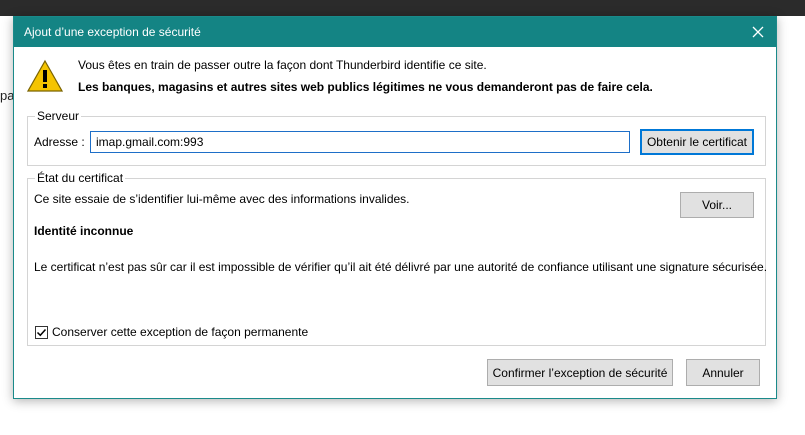  What do you see at coordinates (84, 231) in the screenshot?
I see `identity-title: Identité inconnue` at bounding box center [84, 231].